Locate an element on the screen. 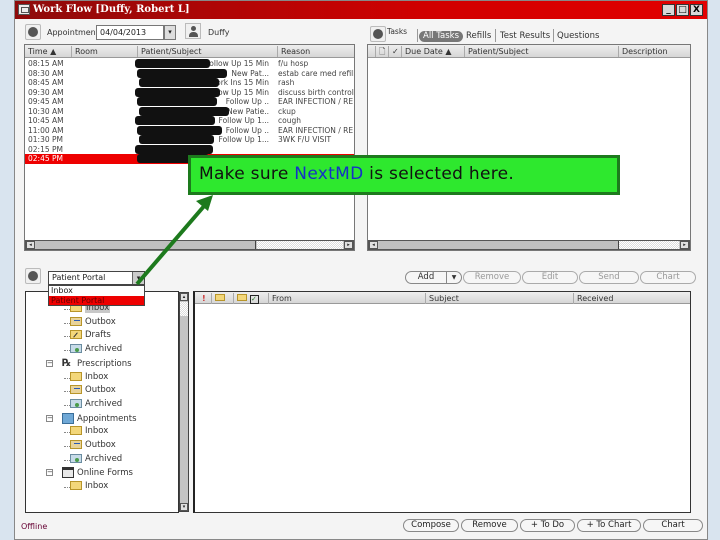 The width and height of the screenshot is (720, 540). appointment-row: 10:45 AM Follow Up 1... cough is located at coordinates (189, 121).